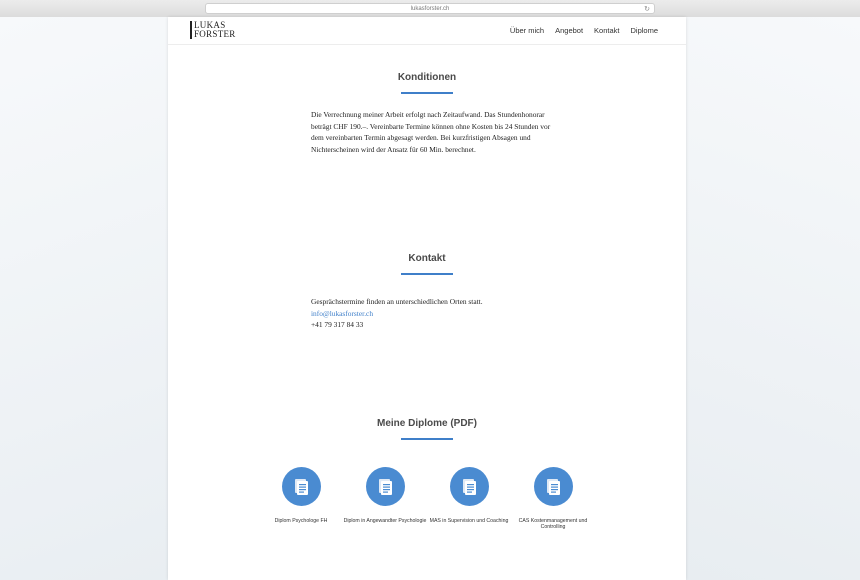 The height and width of the screenshot is (580, 860). What do you see at coordinates (426, 423) in the screenshot?
I see `diplome-title: Meine Diplome (PDF)` at bounding box center [426, 423].